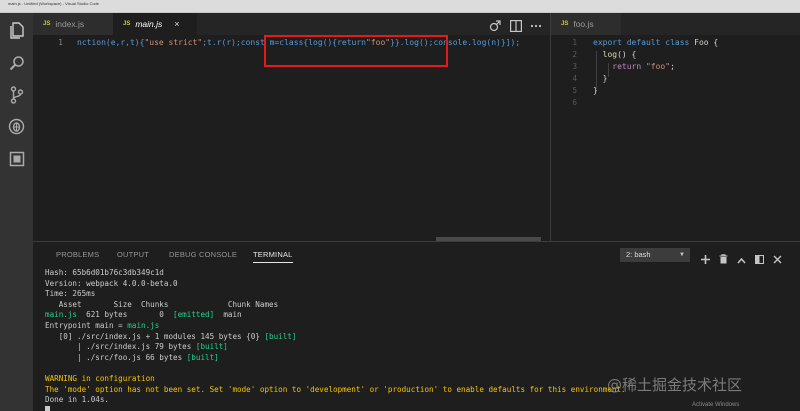 Image resolution: width=800 pixels, height=411 pixels. What do you see at coordinates (615, 54) in the screenshot?
I see `code-line: log() {` at bounding box center [615, 54].